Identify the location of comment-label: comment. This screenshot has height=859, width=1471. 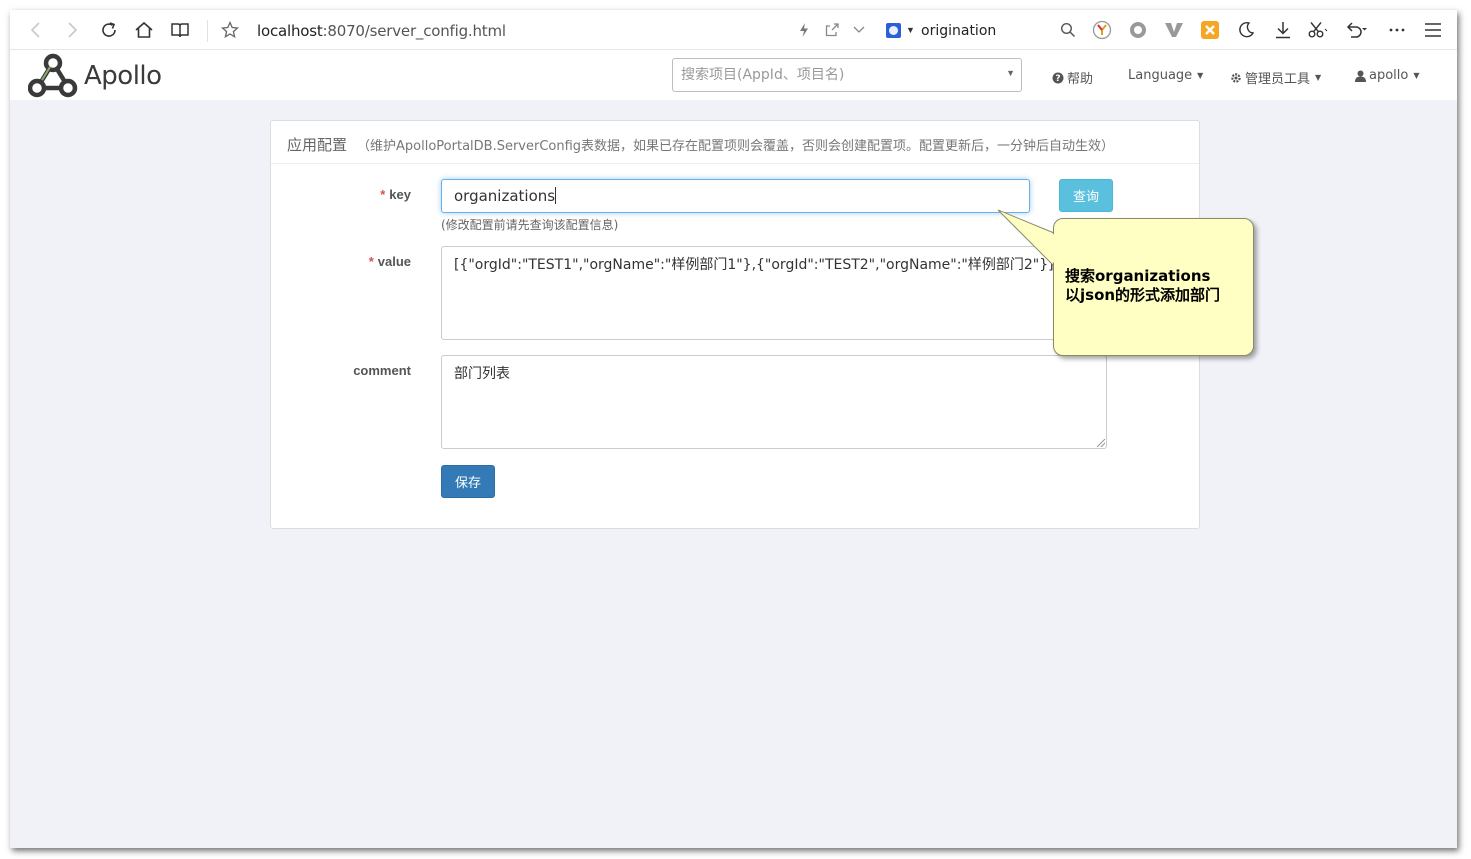
(382, 370).